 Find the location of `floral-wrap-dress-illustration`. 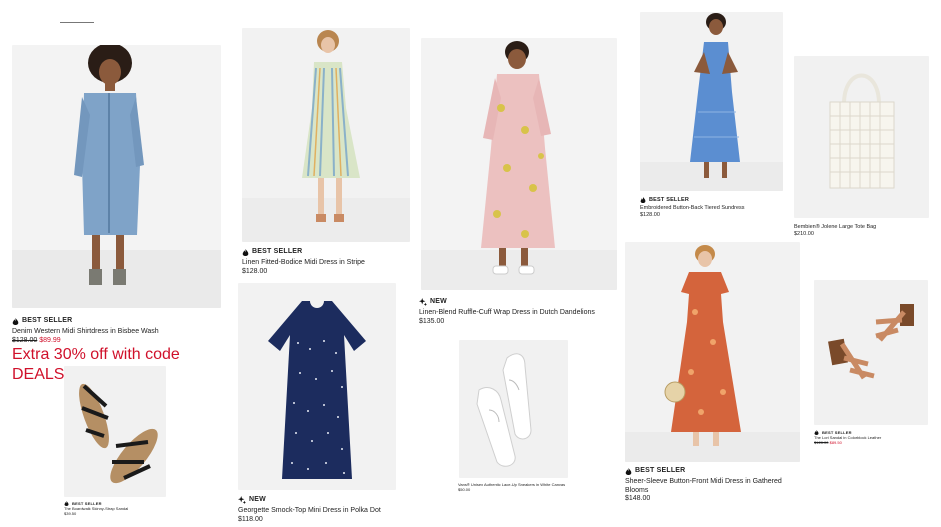

floral-wrap-dress-illustration is located at coordinates (519, 165).